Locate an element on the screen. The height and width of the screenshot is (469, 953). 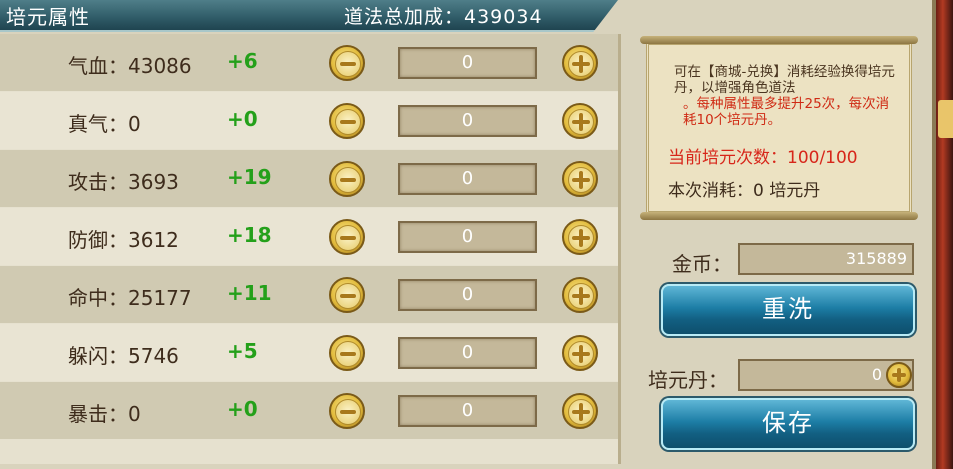
gold-value: 315889 is located at coordinates (826, 259).